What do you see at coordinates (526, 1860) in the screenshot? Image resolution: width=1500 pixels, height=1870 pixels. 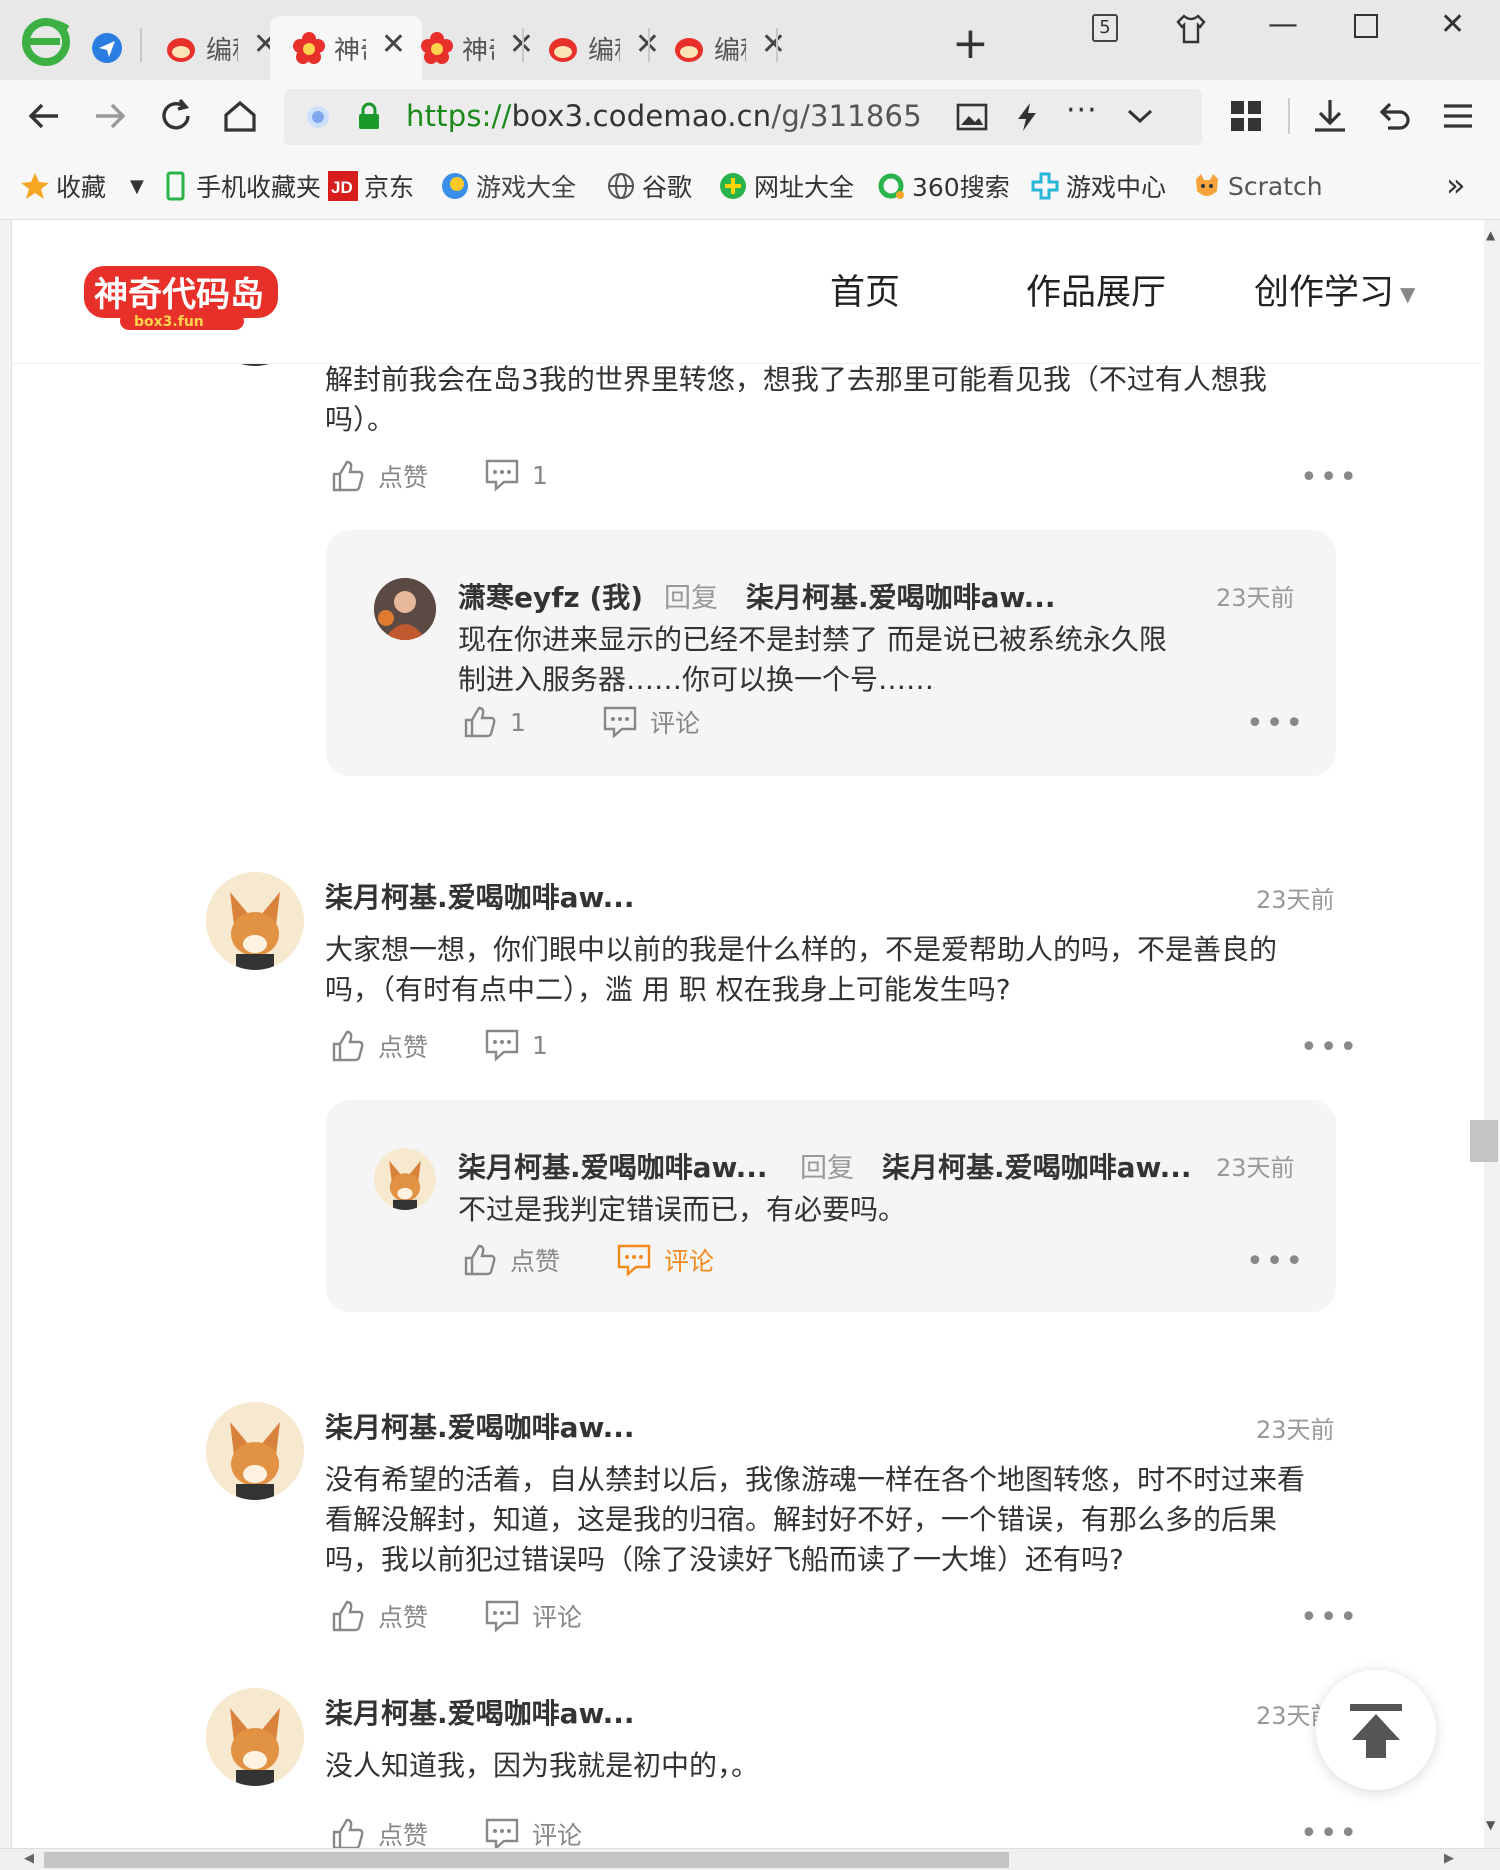 I see `horizontal-scroll-thumb` at bounding box center [526, 1860].